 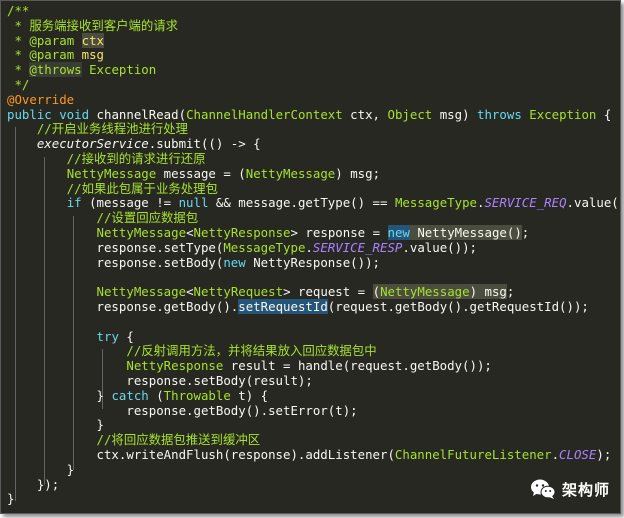 I want to click on code-token: channelRead(, so click(x=141, y=114).